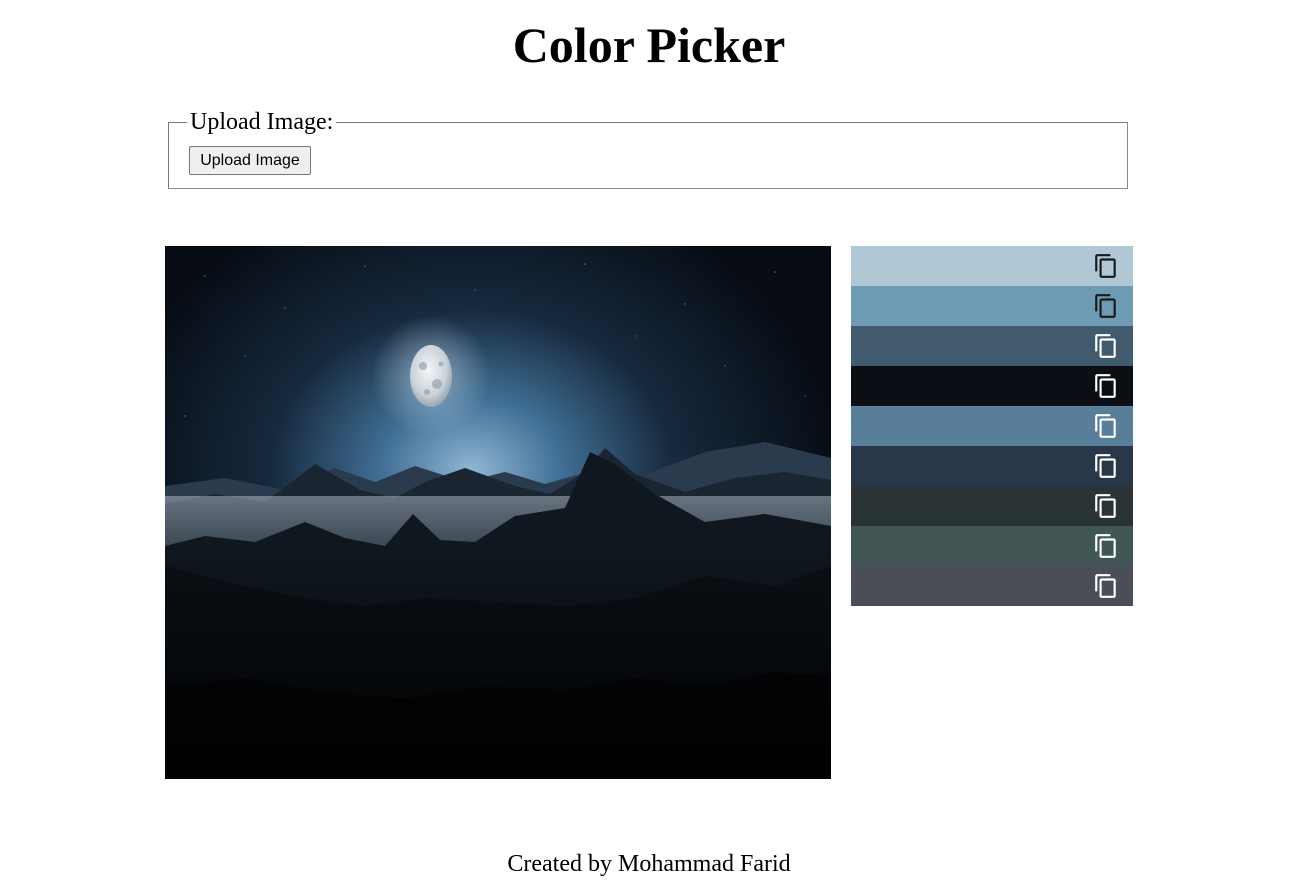 This screenshot has width=1298, height=888. Describe the element at coordinates (649, 45) in the screenshot. I see `page-title: Color Picker` at that location.